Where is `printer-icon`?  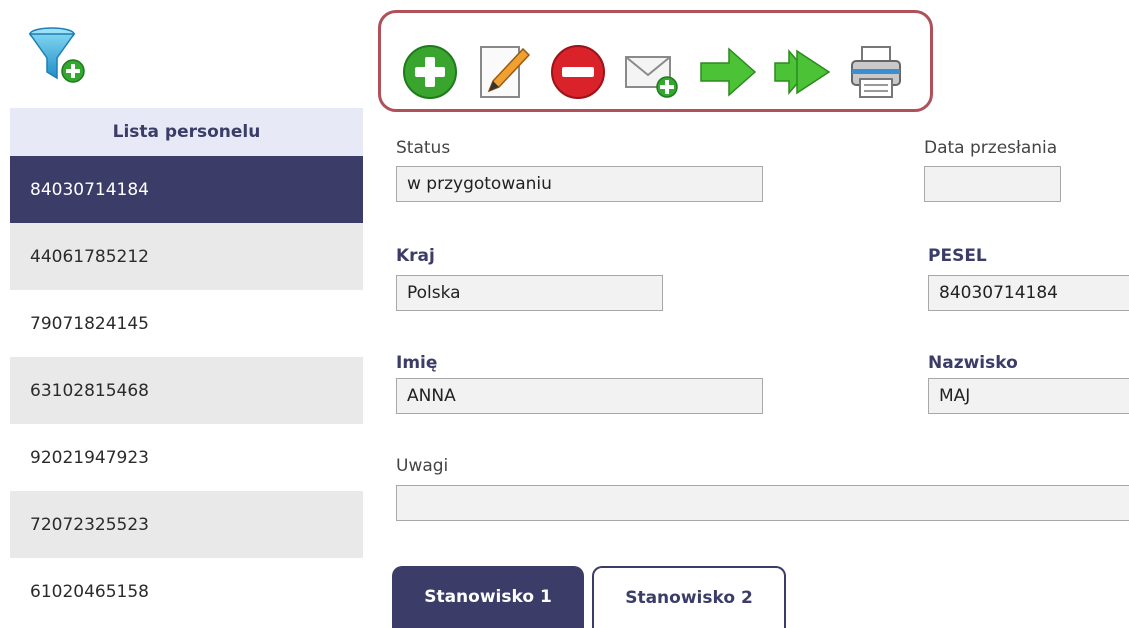
printer-icon is located at coordinates (876, 72).